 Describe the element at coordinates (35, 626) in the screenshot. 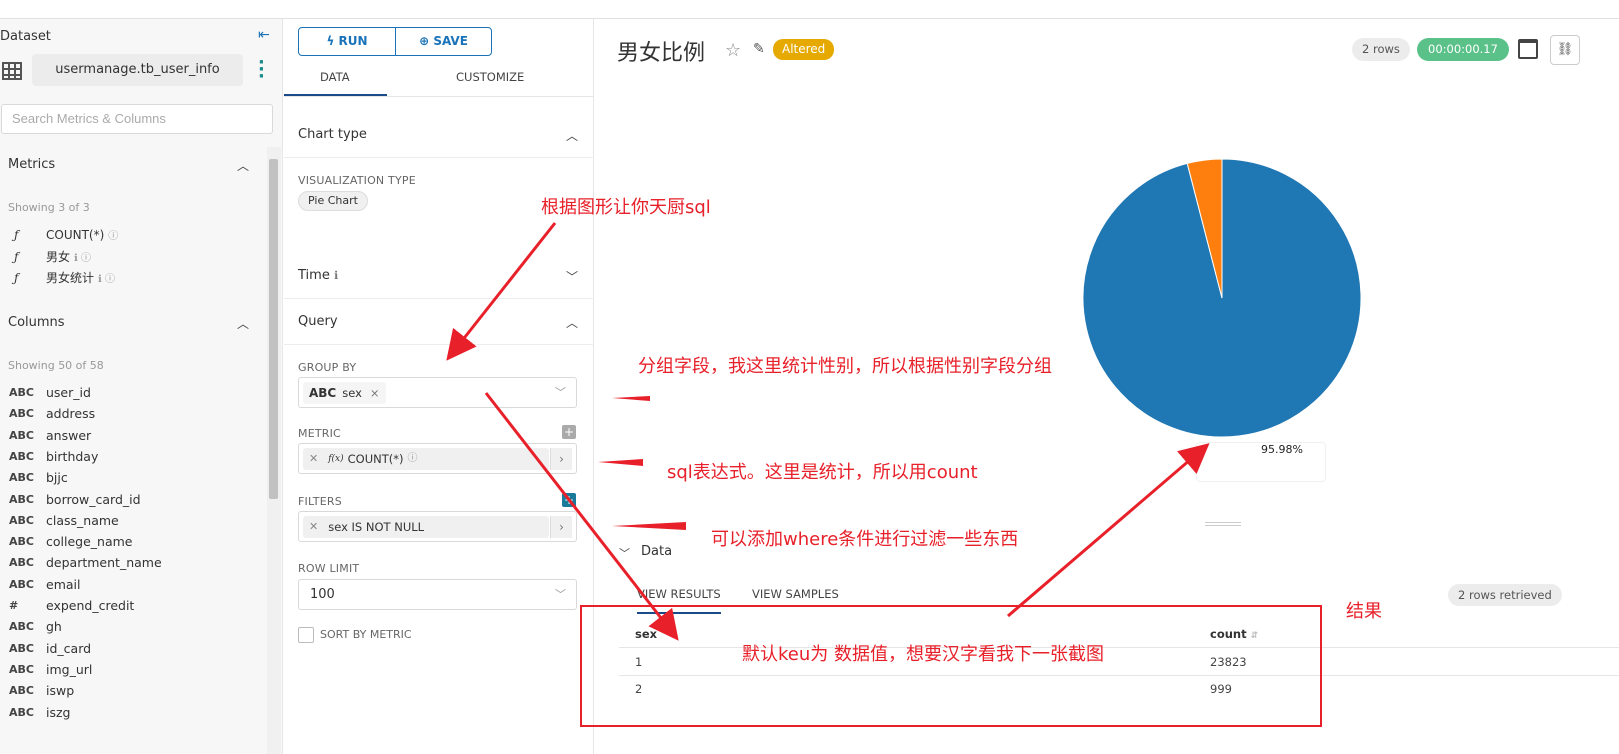

I see `column-item: ABC gh` at that location.